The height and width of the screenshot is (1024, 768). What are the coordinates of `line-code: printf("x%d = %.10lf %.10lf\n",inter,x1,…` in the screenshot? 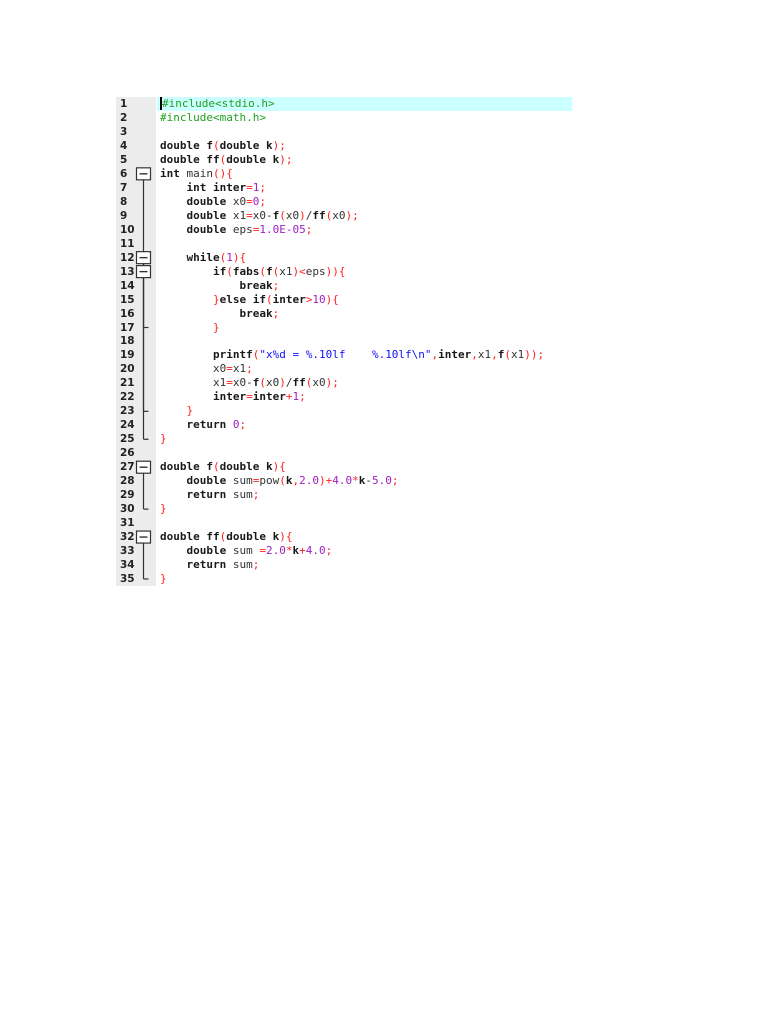 It's located at (364, 355).